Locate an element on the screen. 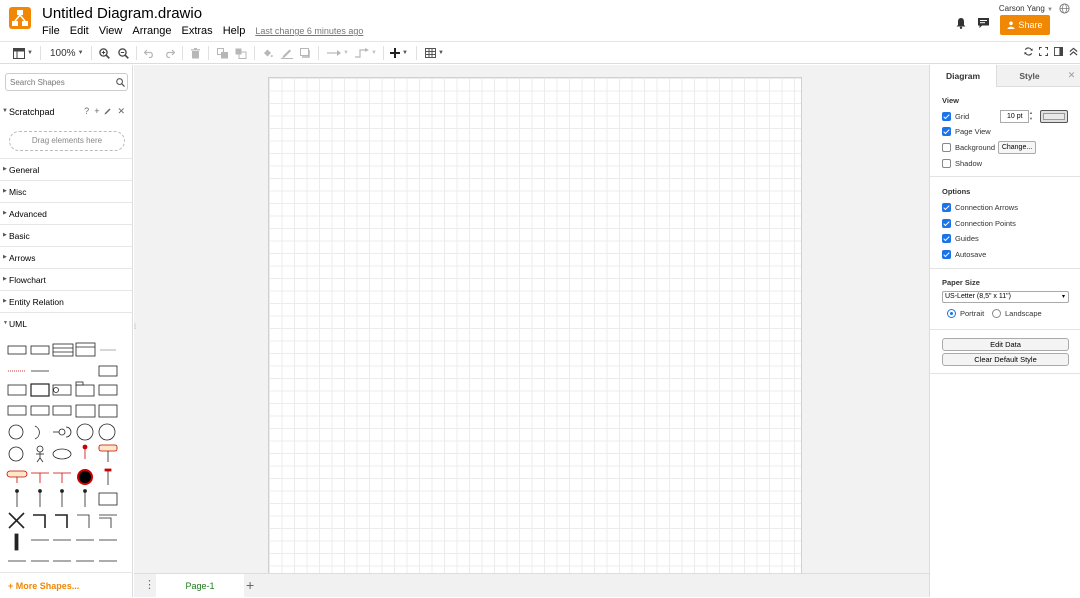 This screenshot has width=1080, height=598. zoom-out-button is located at coordinates (123, 53).